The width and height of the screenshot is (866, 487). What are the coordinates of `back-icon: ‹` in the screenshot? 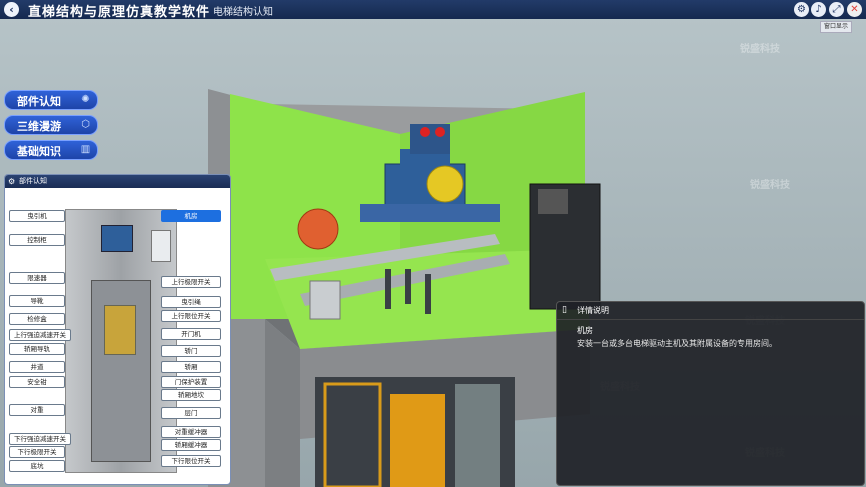 It's located at (11, 9).